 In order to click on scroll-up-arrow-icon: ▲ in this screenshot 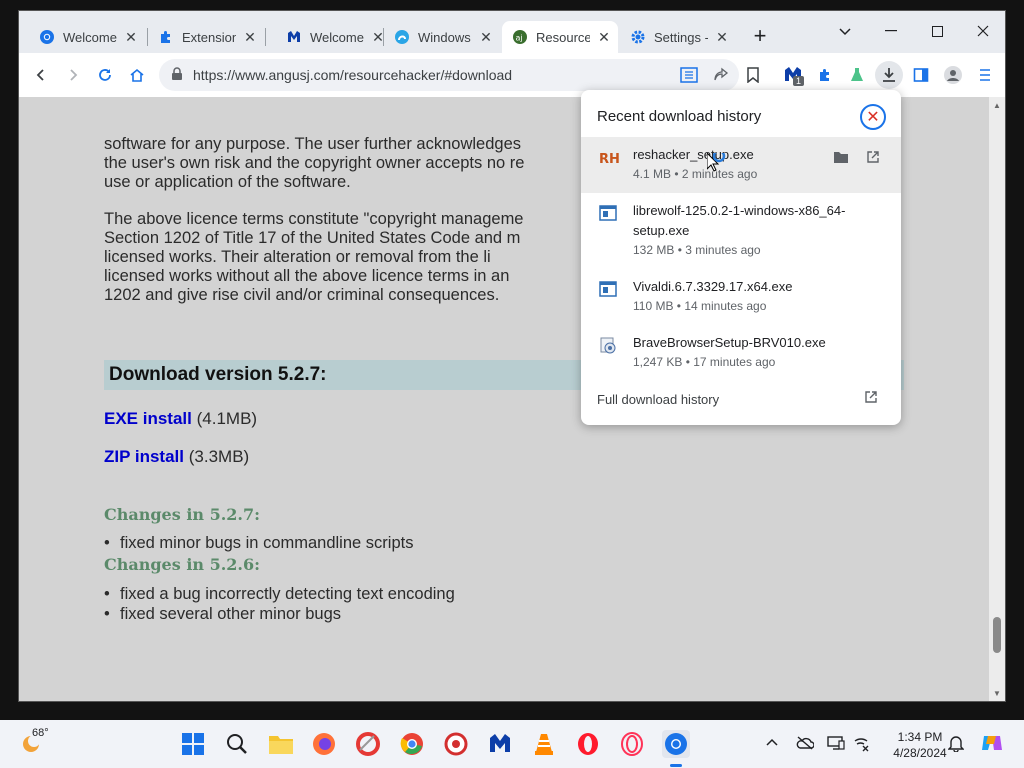, I will do `click(997, 105)`.